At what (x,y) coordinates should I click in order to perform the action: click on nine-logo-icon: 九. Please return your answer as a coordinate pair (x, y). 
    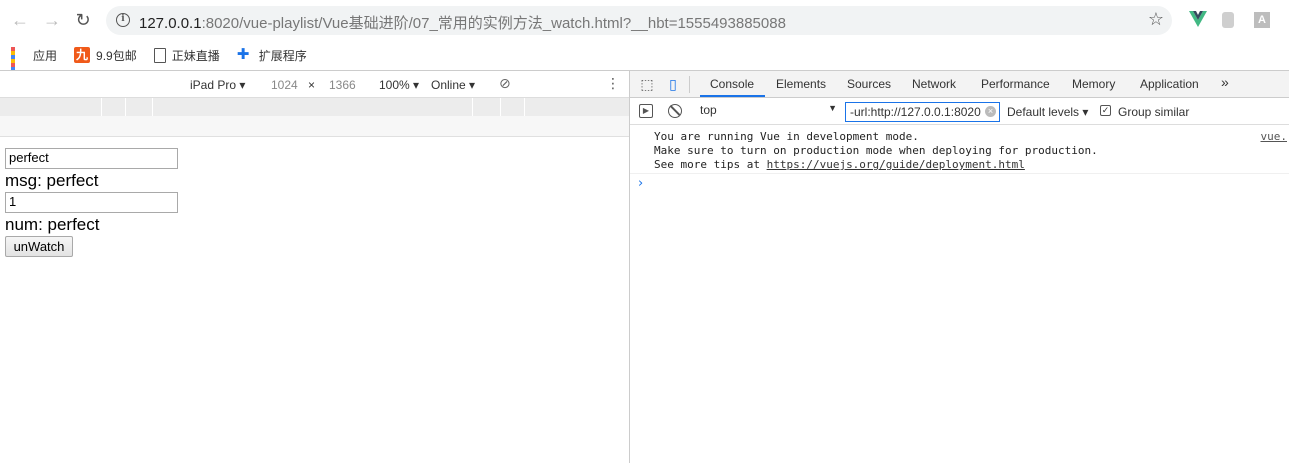
    Looking at the image, I should click on (82, 55).